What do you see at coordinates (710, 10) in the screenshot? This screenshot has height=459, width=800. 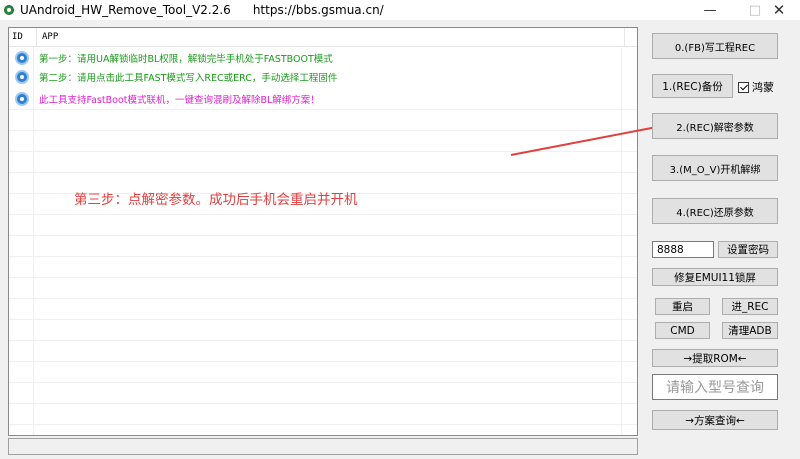 I see `minimize-button: —` at bounding box center [710, 10].